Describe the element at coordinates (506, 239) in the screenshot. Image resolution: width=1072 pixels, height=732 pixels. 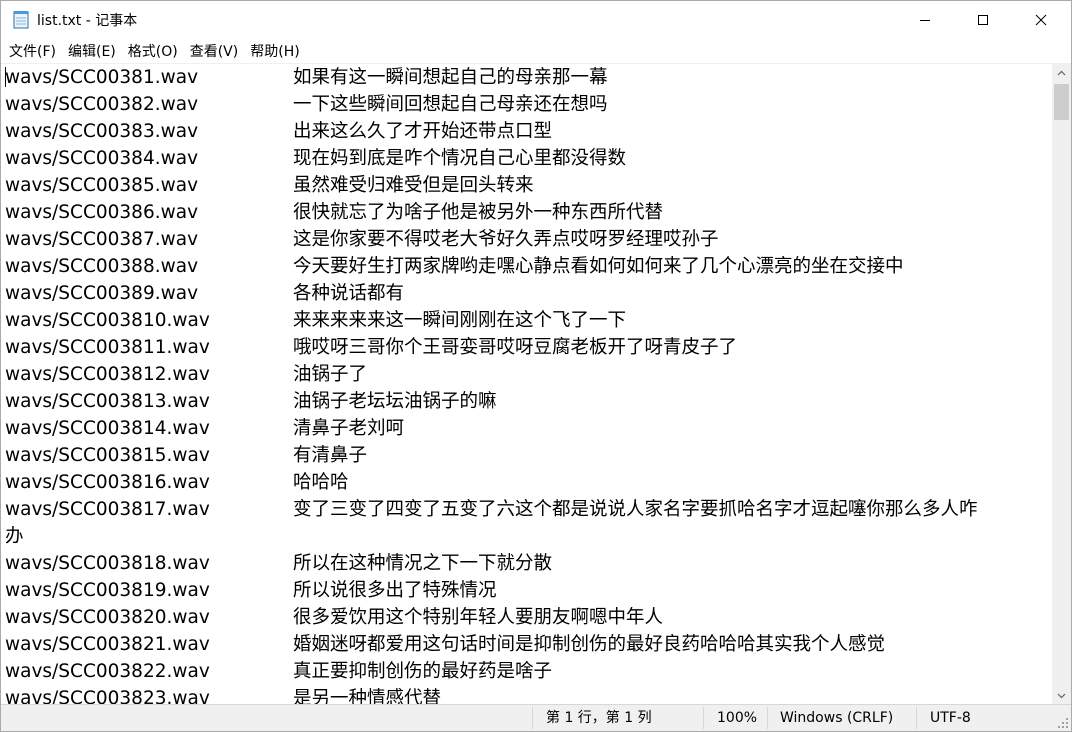
I see `line-transcript: 这是你家要不得哎老大爷好久弄点哎呀罗经理哎孙子` at that location.